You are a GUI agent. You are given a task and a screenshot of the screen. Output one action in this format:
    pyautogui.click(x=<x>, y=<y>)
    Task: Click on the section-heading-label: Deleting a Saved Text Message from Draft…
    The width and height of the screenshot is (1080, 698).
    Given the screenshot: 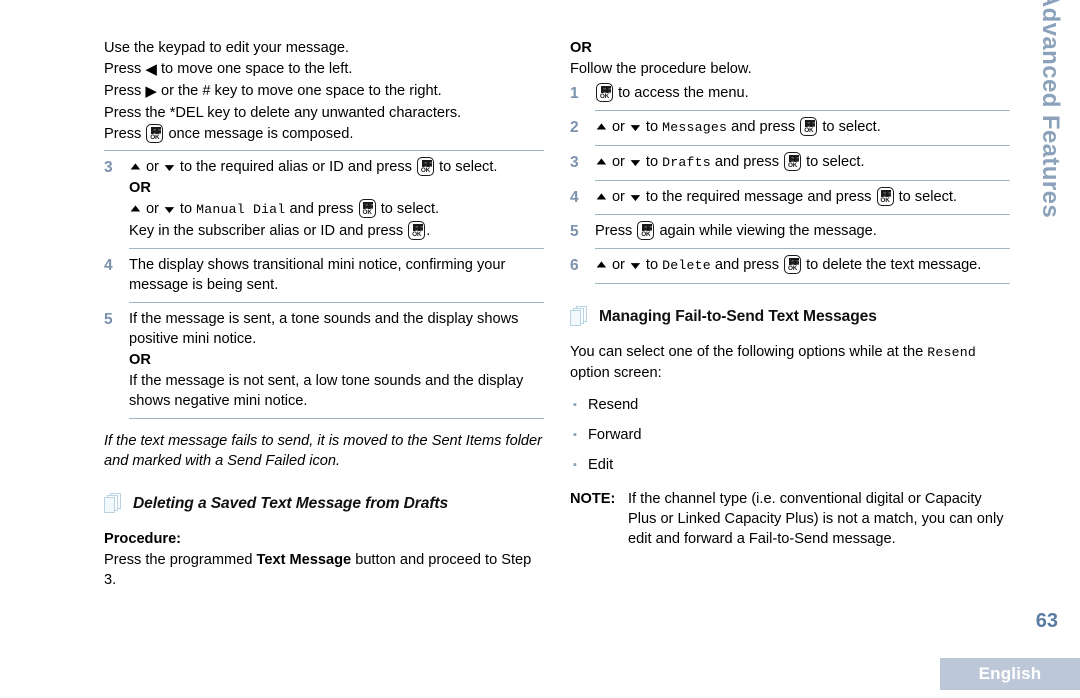 What is the action you would take?
    pyautogui.click(x=291, y=503)
    